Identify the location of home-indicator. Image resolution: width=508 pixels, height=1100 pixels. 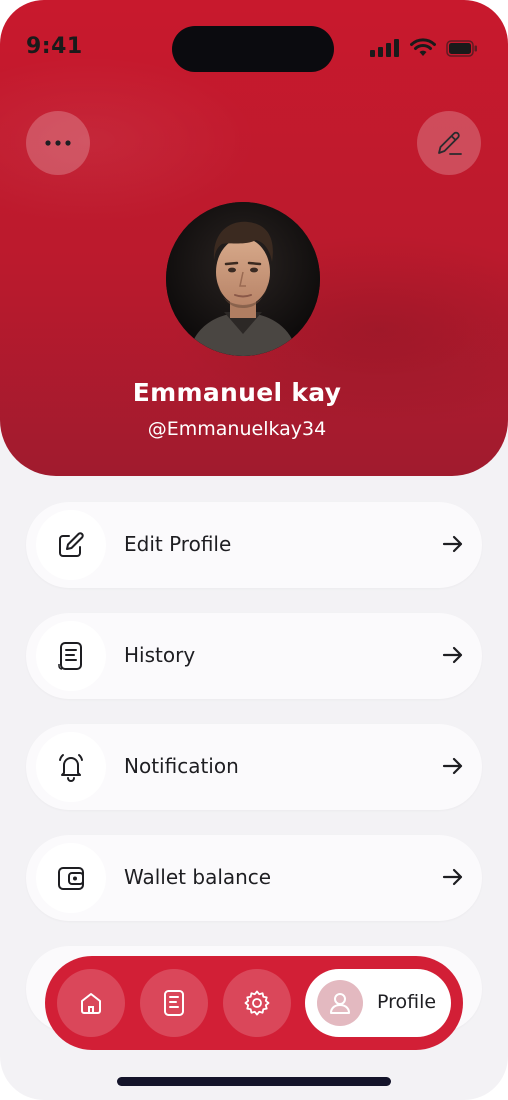
(254, 1081).